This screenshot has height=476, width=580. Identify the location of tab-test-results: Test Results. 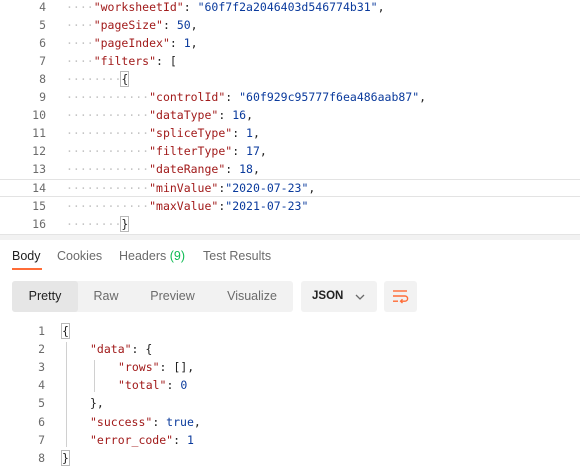
(237, 256).